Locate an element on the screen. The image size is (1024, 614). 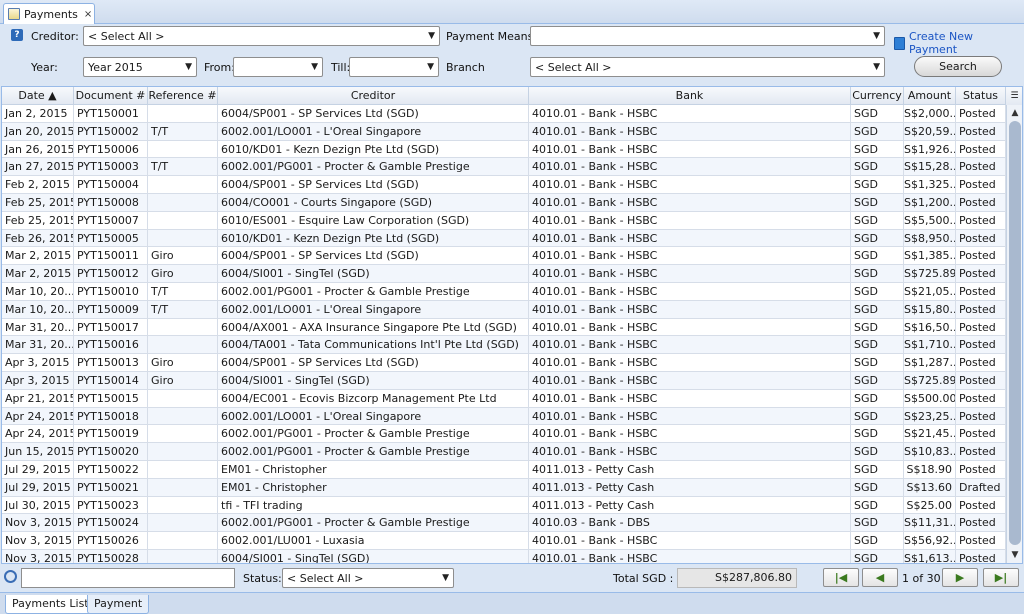
column-header-reference: Reference # is located at coordinates (183, 96).